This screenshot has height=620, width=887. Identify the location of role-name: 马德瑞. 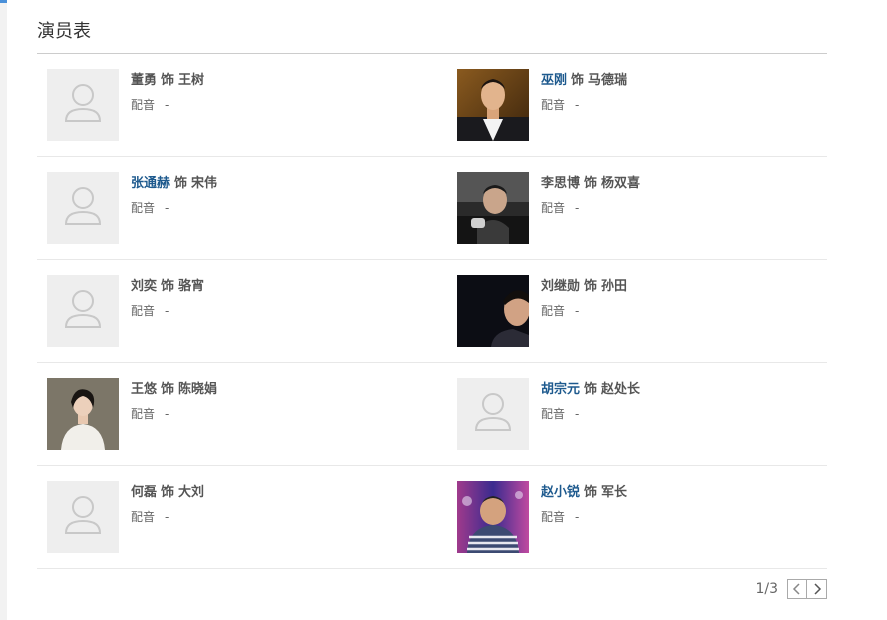
(608, 80).